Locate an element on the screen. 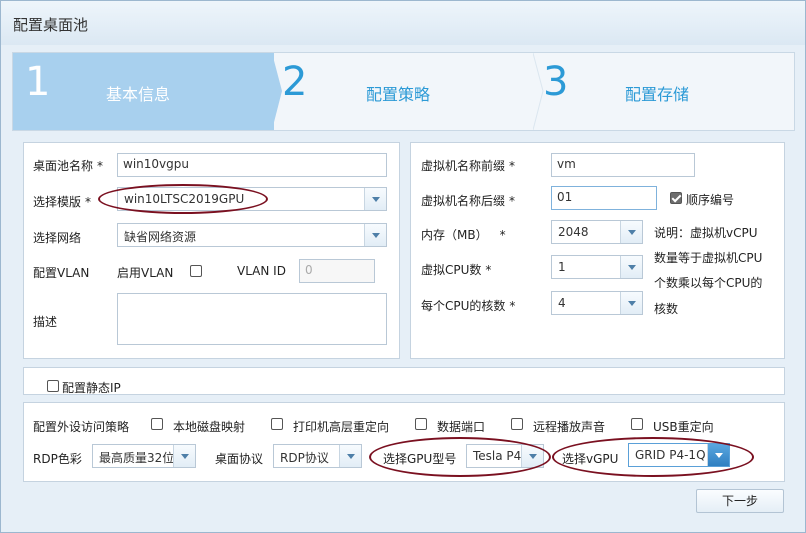  description-label: 描述 is located at coordinates (45, 322).